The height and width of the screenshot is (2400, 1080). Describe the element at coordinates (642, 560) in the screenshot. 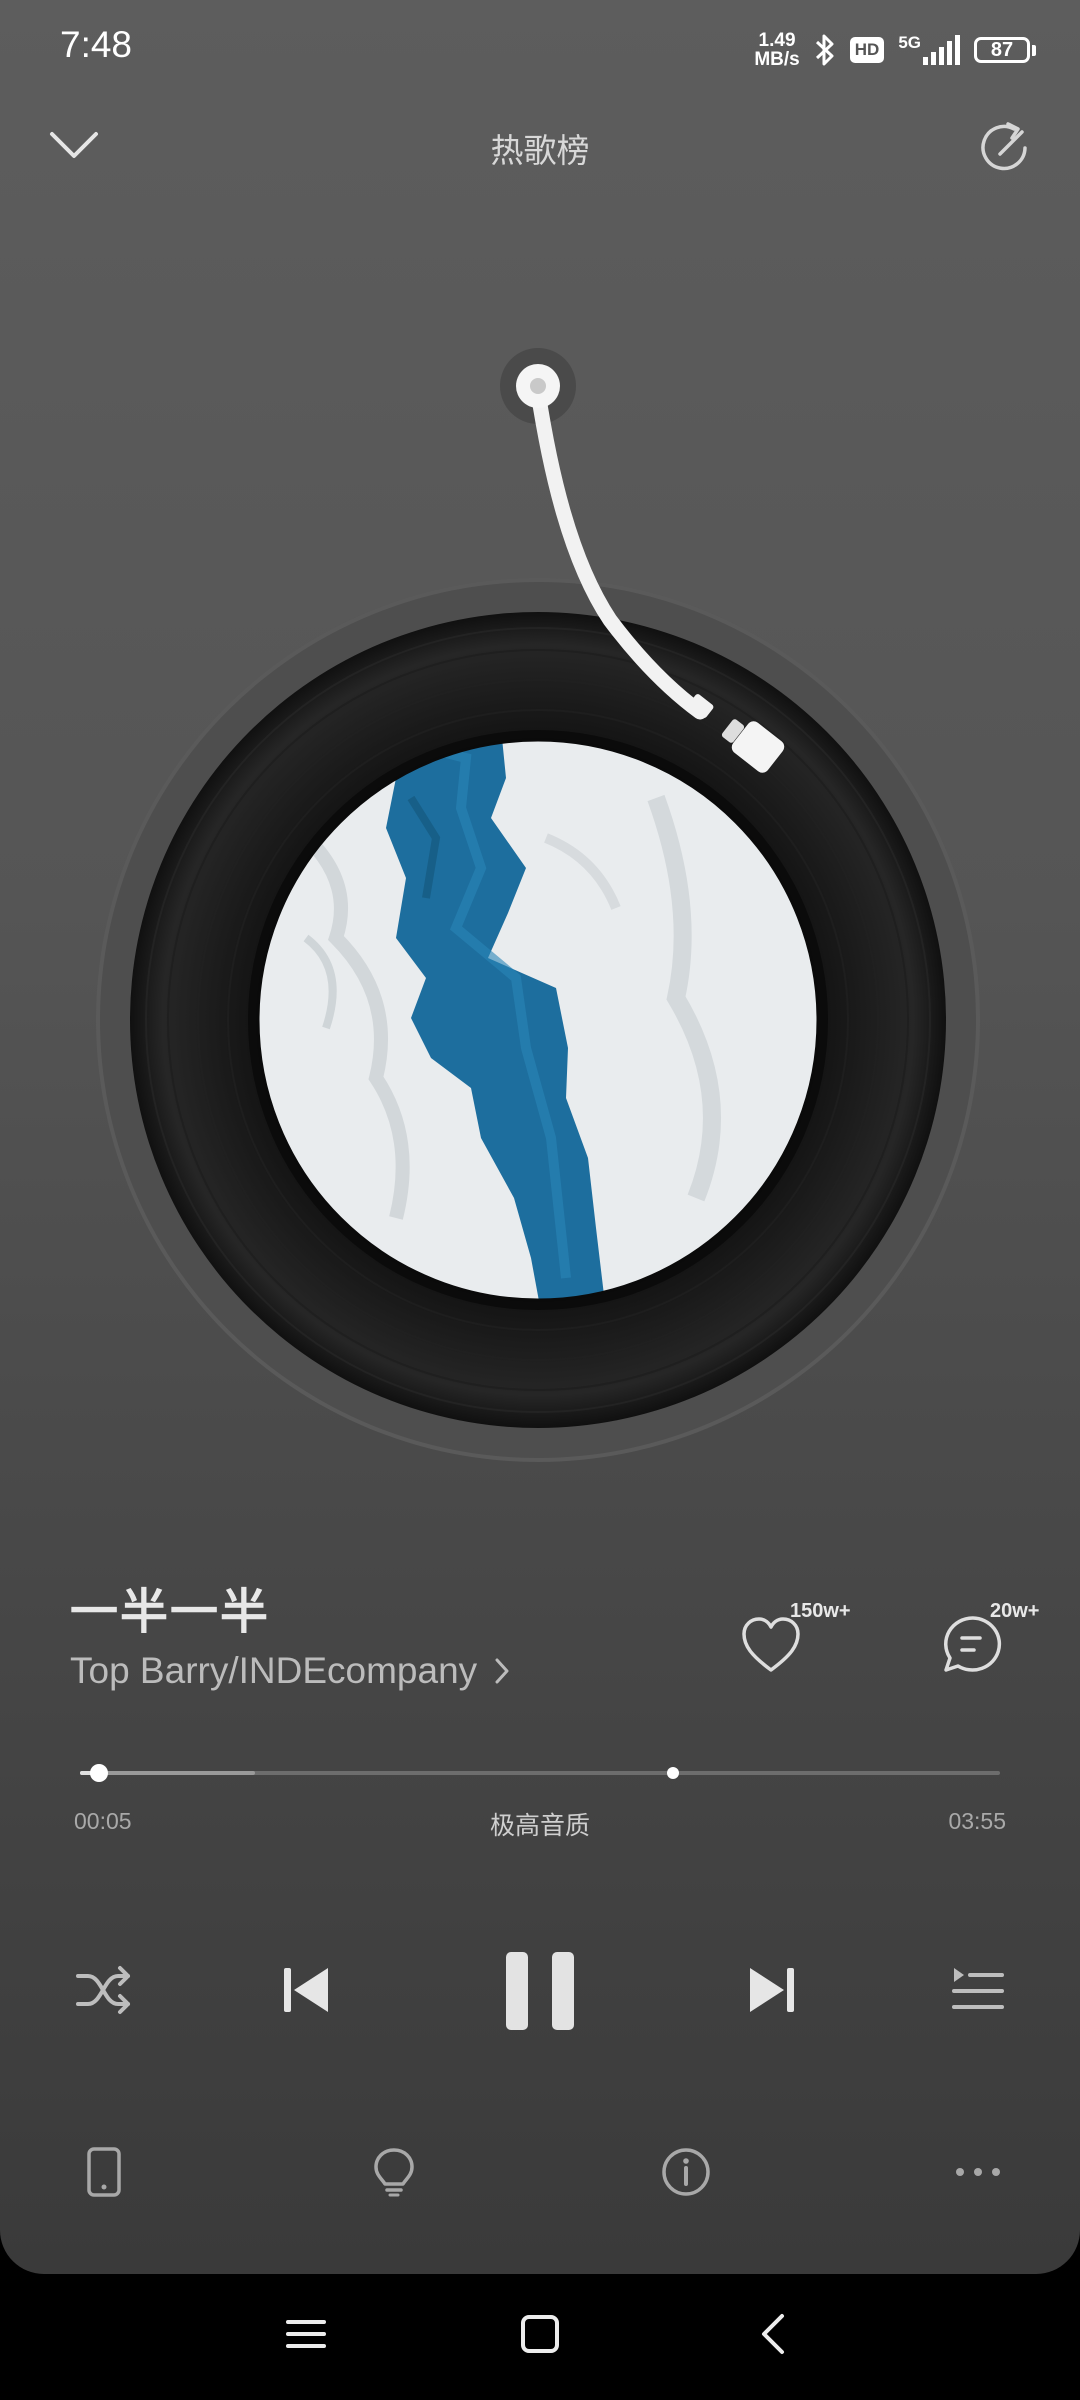

I see `tonearm` at that location.